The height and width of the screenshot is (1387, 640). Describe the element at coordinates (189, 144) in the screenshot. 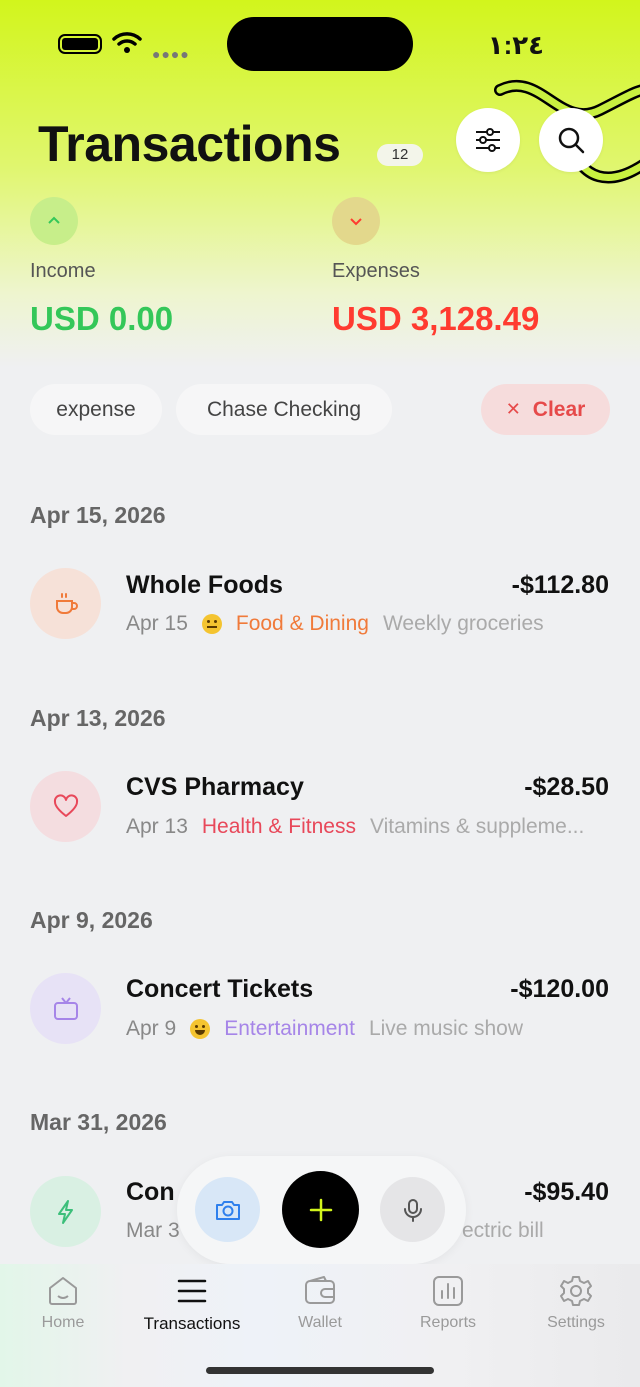

I see `page-title: Transactions` at that location.